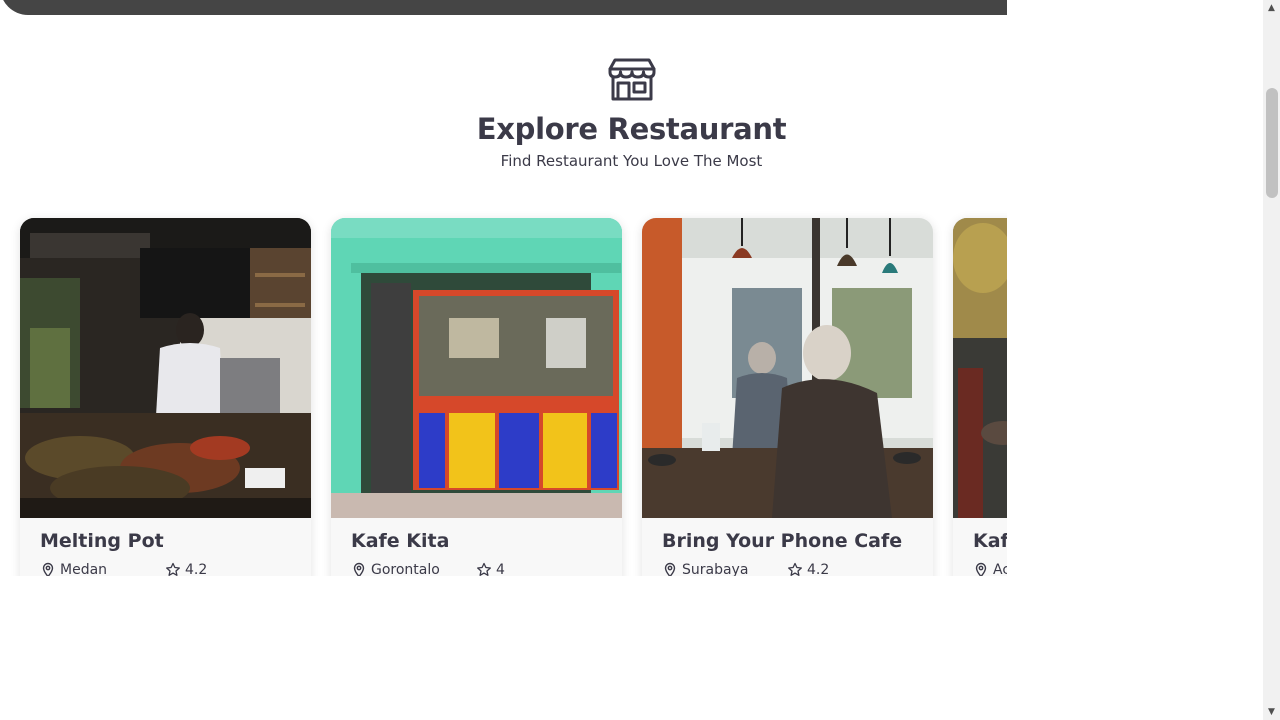 Image resolution: width=1280 pixels, height=720 pixels. What do you see at coordinates (787, 368) in the screenshot?
I see `cafe-interior-photo` at bounding box center [787, 368].